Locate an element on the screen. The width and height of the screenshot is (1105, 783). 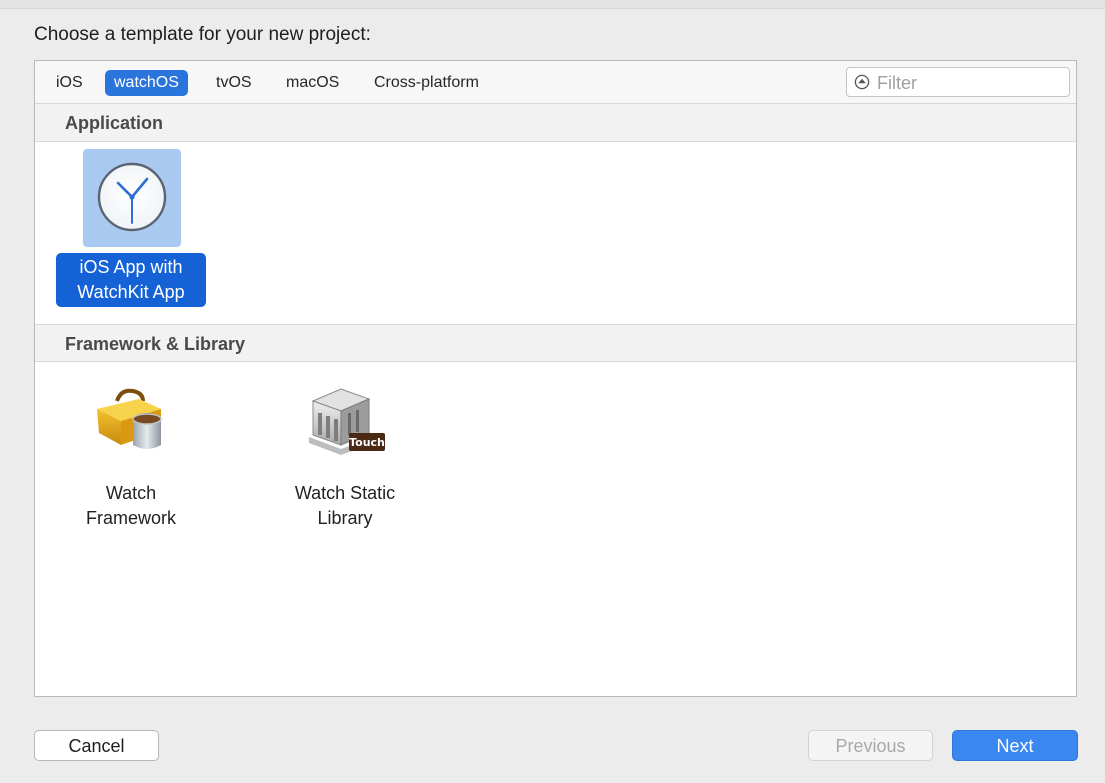
platform-tab-bar: iOS watchOS tvOS macOS Cross-platform is located at coordinates (555, 82).